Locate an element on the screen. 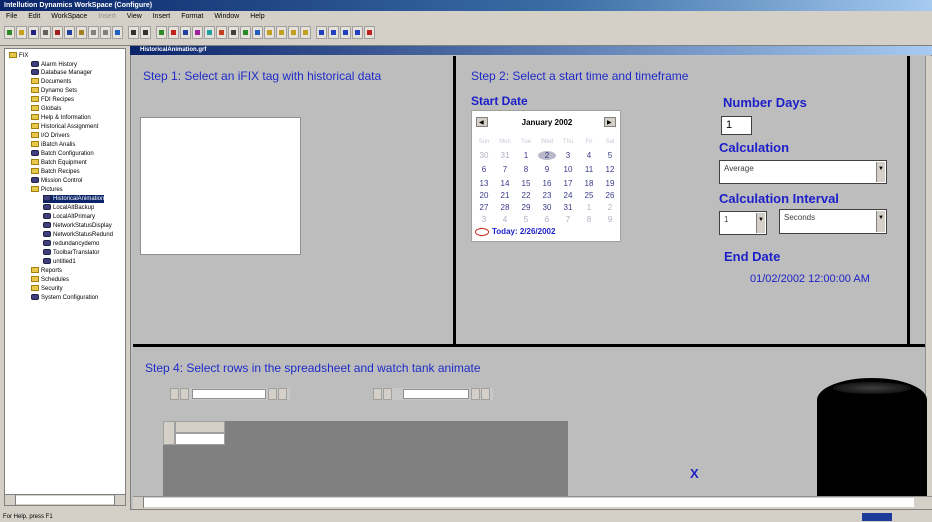 The height and width of the screenshot is (522, 932). calendar-day: 24 is located at coordinates (568, 195).